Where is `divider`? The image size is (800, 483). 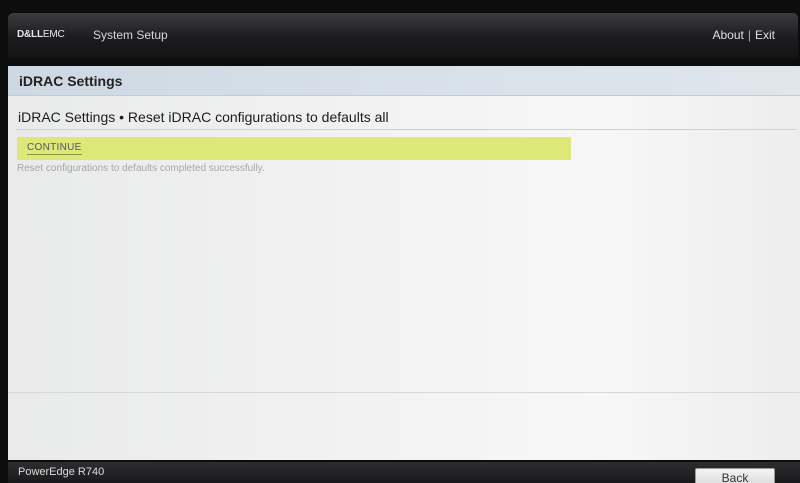
divider is located at coordinates (406, 129).